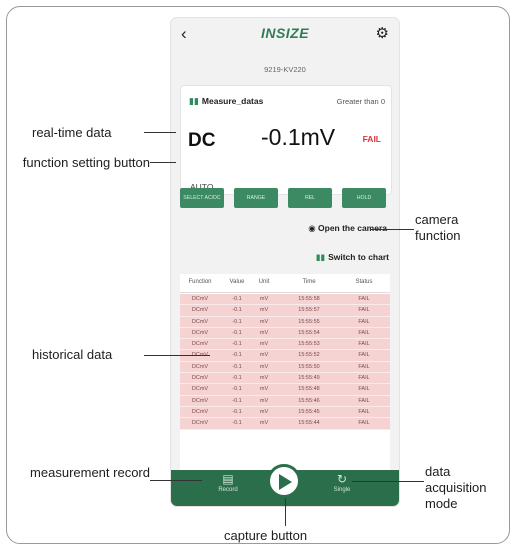 This screenshot has height=551, width=518. Describe the element at coordinates (264, 282) in the screenshot. I see `col-unit: Unit` at that location.